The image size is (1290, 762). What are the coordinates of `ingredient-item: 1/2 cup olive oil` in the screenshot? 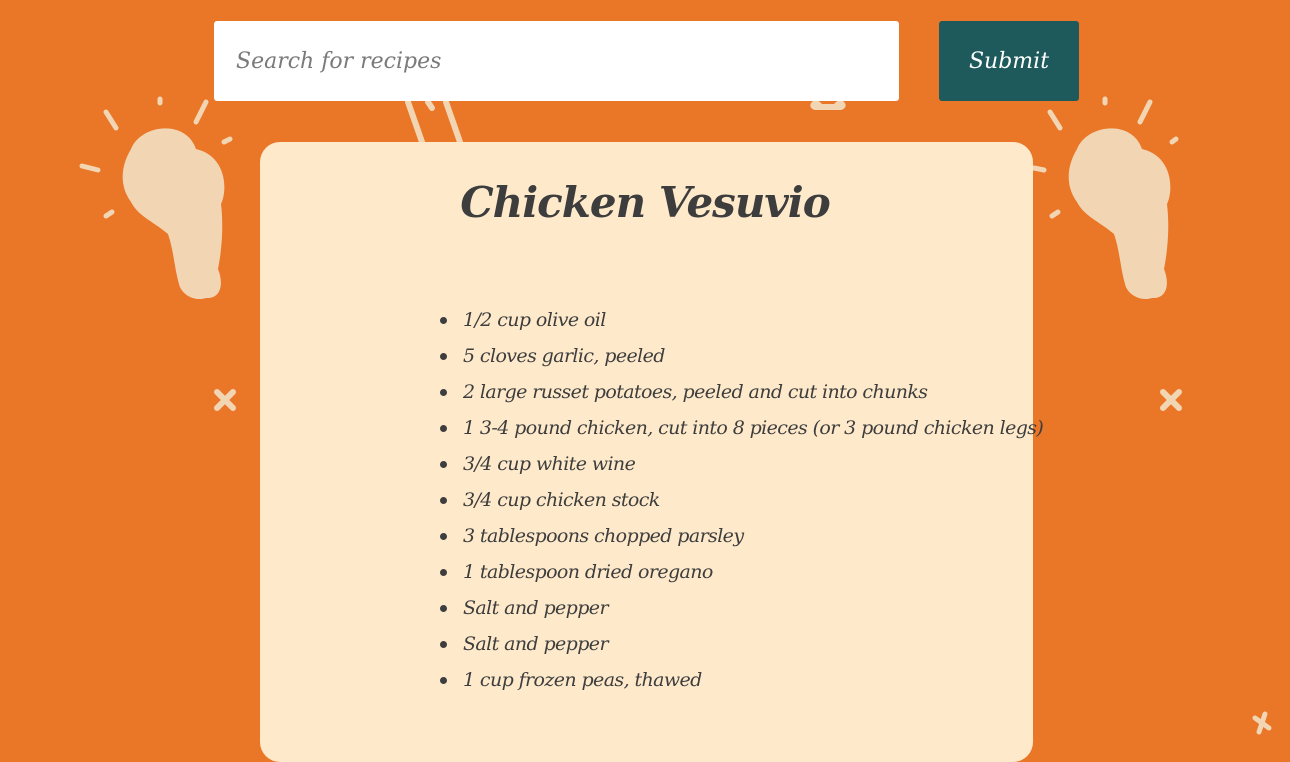 It's located at (741, 320).